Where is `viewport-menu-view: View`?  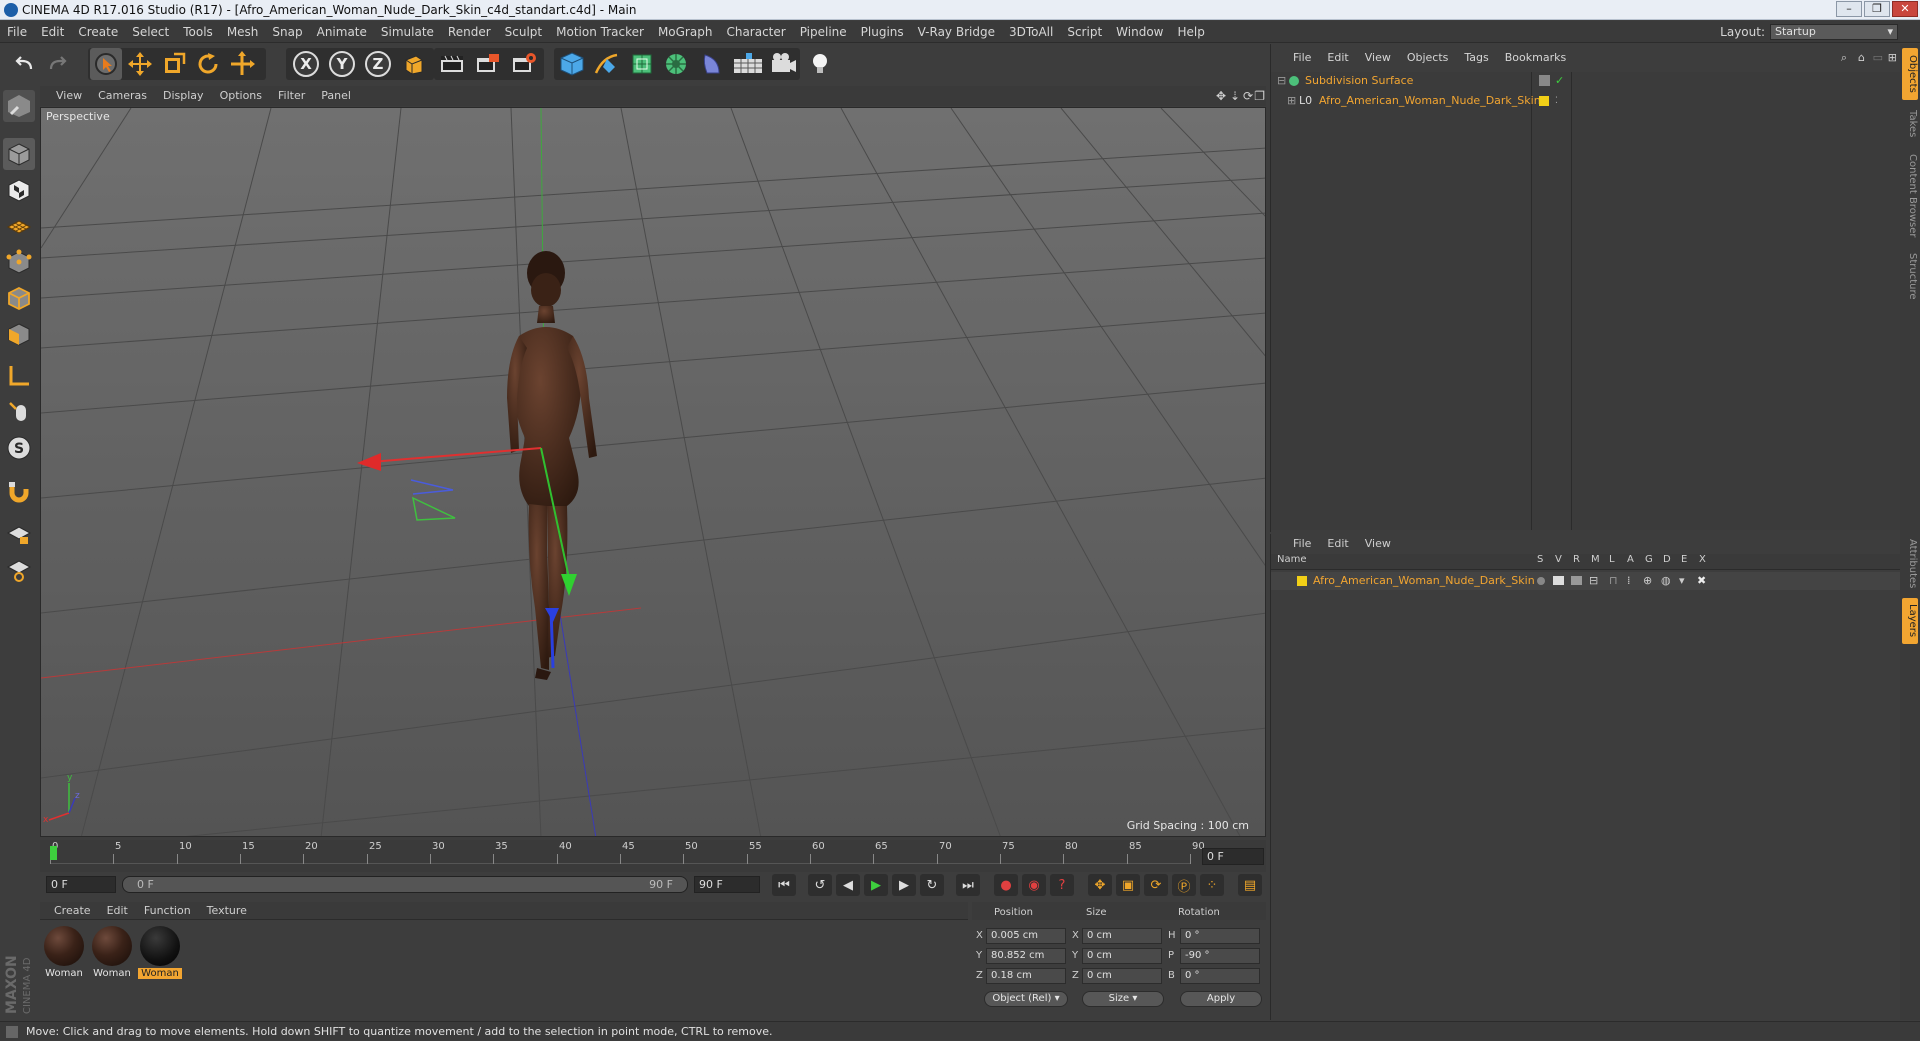 viewport-menu-view: View is located at coordinates (65, 96).